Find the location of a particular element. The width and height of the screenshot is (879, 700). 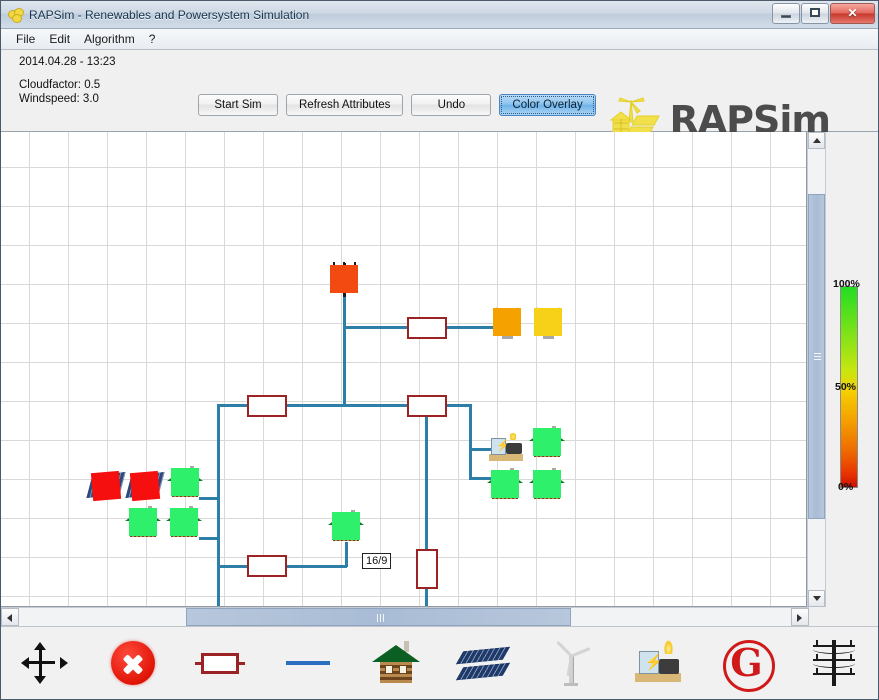

wind-turbine-right-1-overlay is located at coordinates (507, 322).